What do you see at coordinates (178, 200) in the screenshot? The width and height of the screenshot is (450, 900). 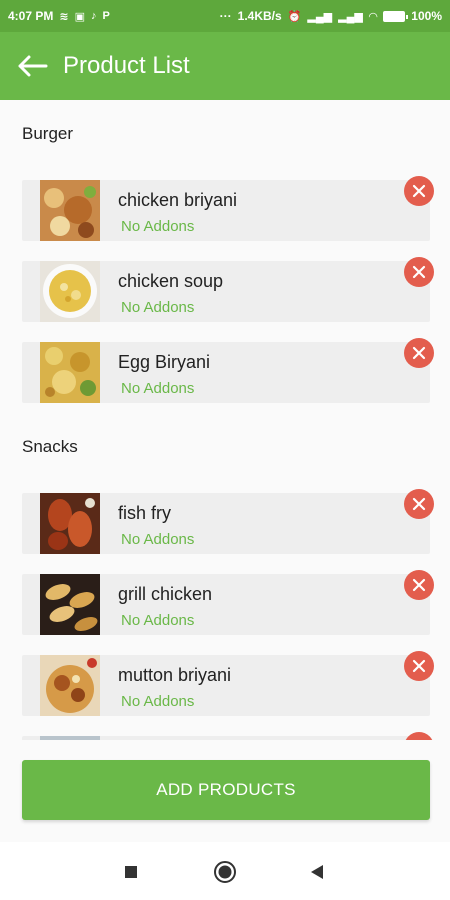 I see `product-name: chicken briyani` at bounding box center [178, 200].